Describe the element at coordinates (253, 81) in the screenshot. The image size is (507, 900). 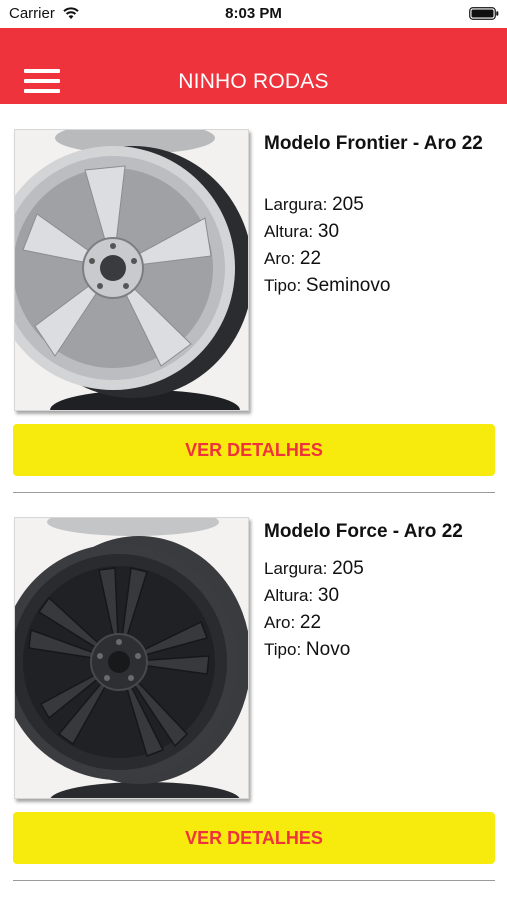
I see `page-title: NINHO RODAS` at that location.